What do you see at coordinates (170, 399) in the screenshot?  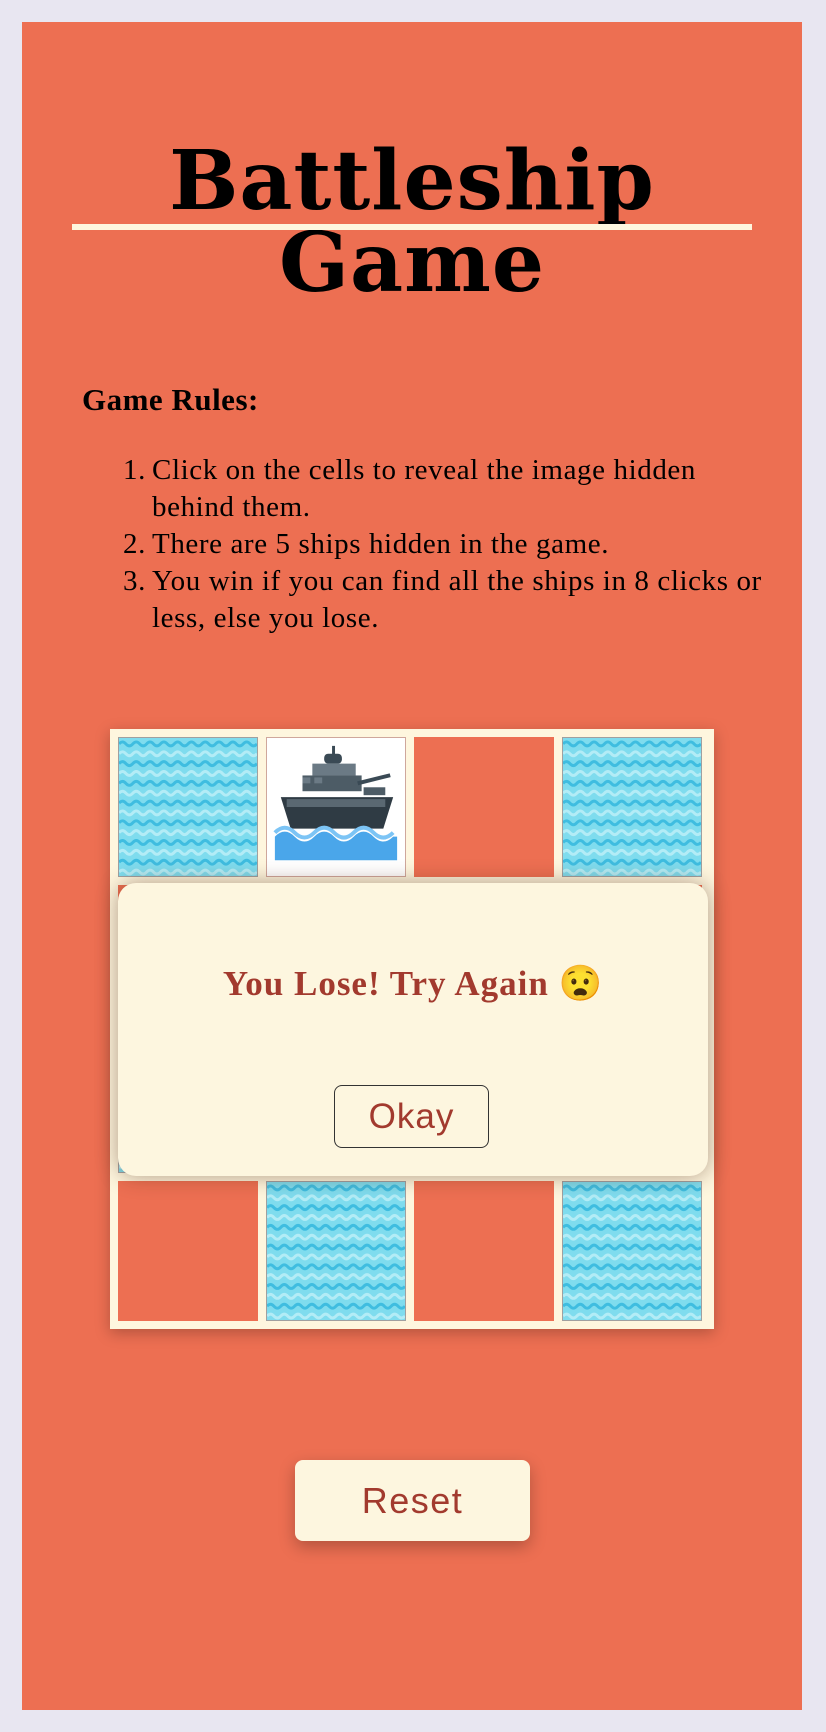 I see `rules-heading: Game Rules:` at bounding box center [170, 399].